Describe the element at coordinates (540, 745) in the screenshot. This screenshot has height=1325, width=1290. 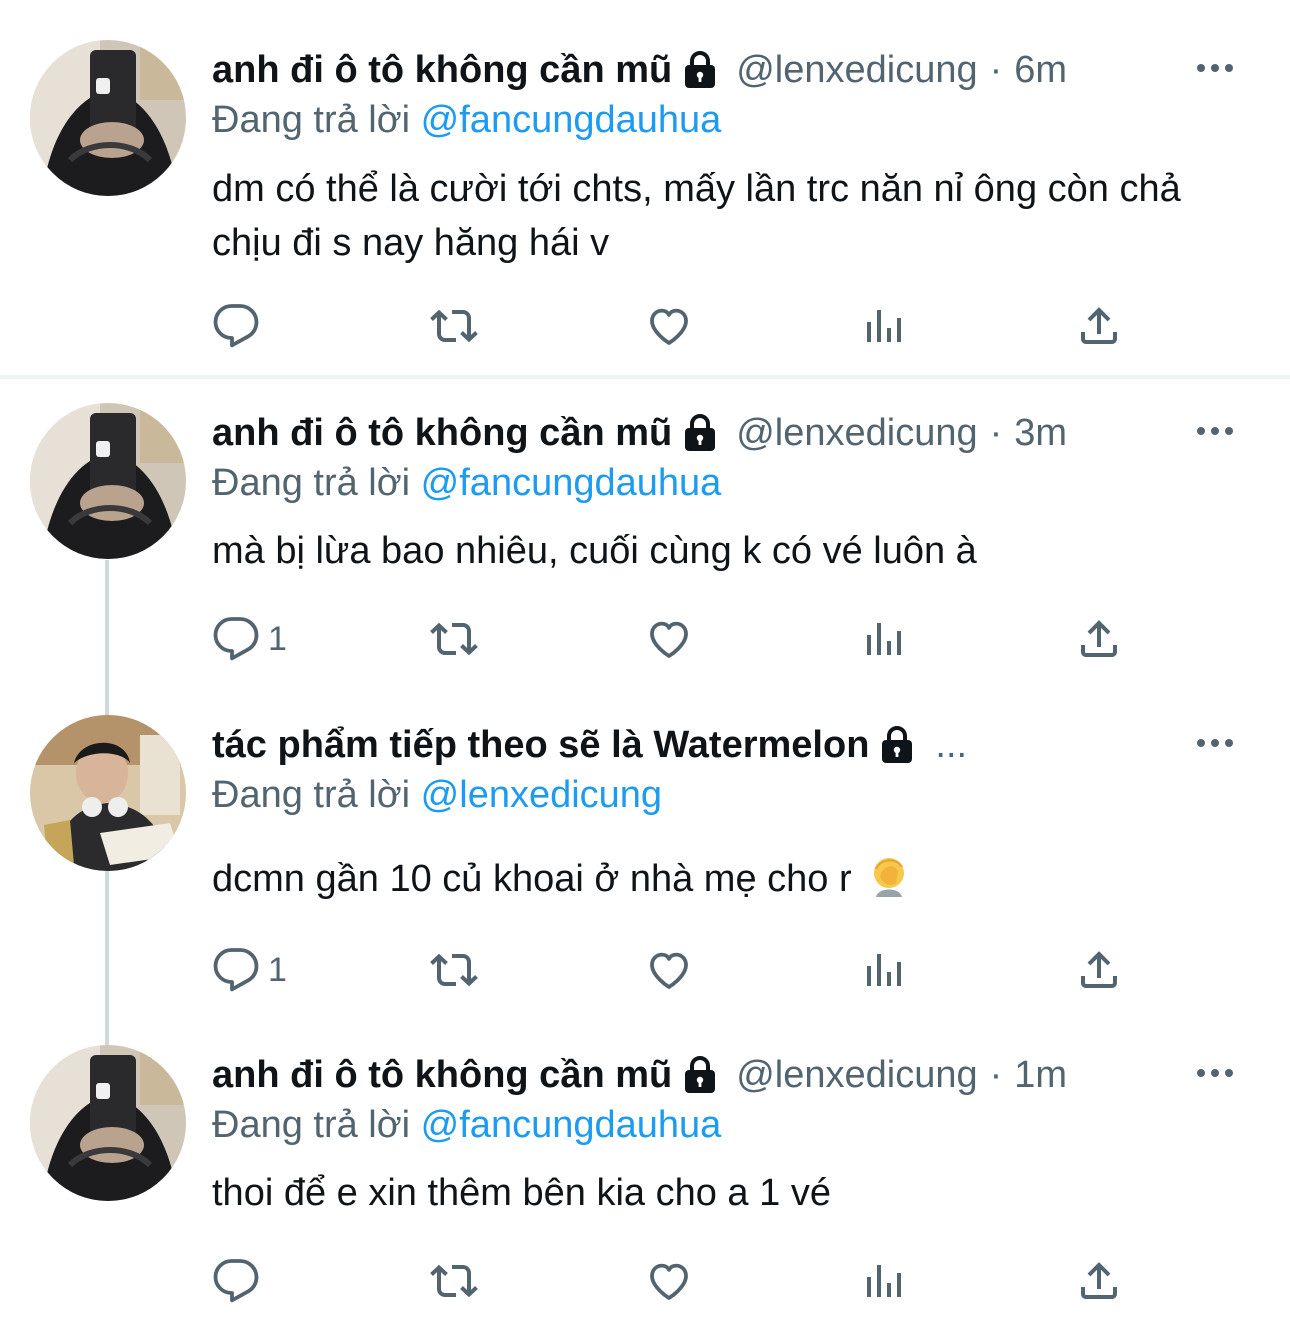
I see `display-name: tác phẩm tiếp theo sẽ là Watermelon` at that location.